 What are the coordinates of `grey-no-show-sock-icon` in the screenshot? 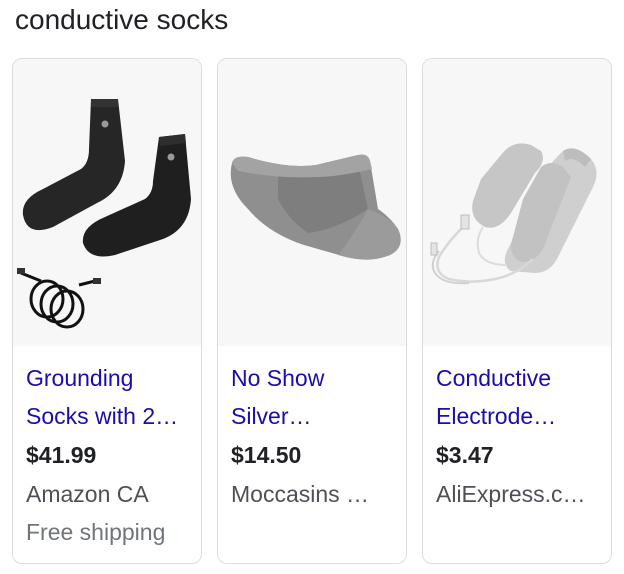 It's located at (315, 207).